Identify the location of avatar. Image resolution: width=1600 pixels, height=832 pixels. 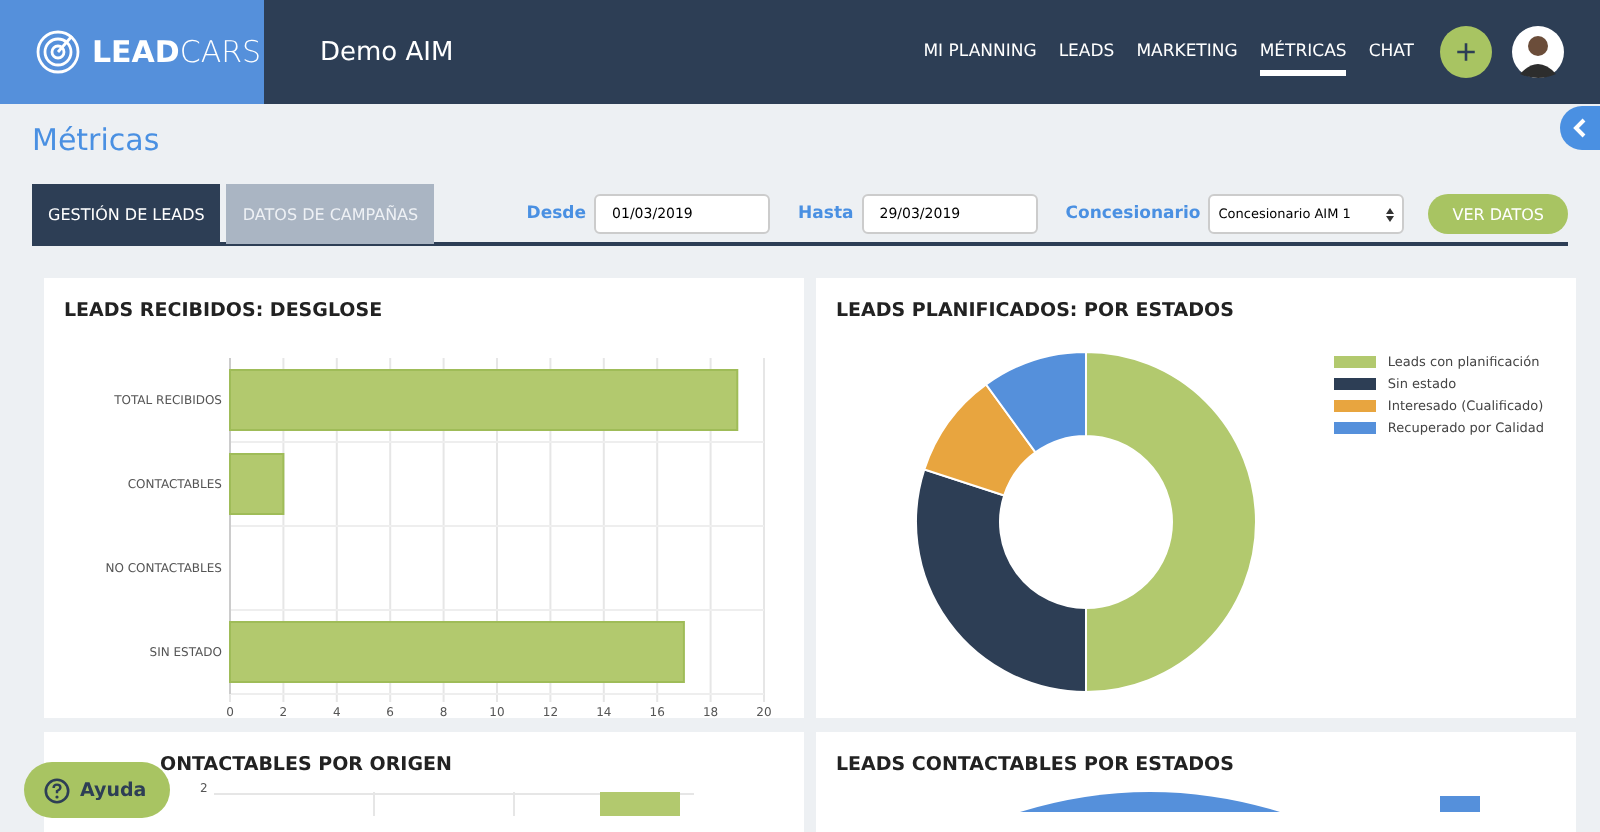
(1538, 52).